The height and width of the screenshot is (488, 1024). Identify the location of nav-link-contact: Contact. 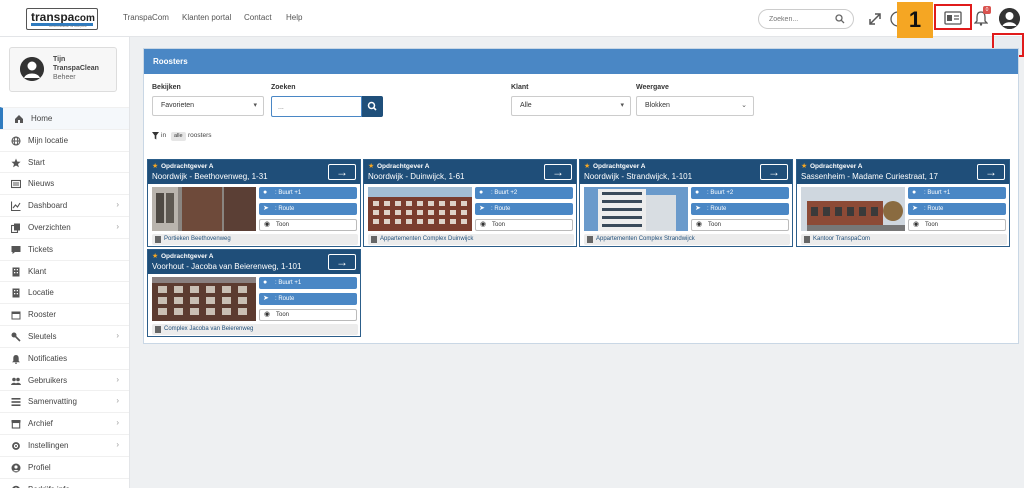
(258, 17).